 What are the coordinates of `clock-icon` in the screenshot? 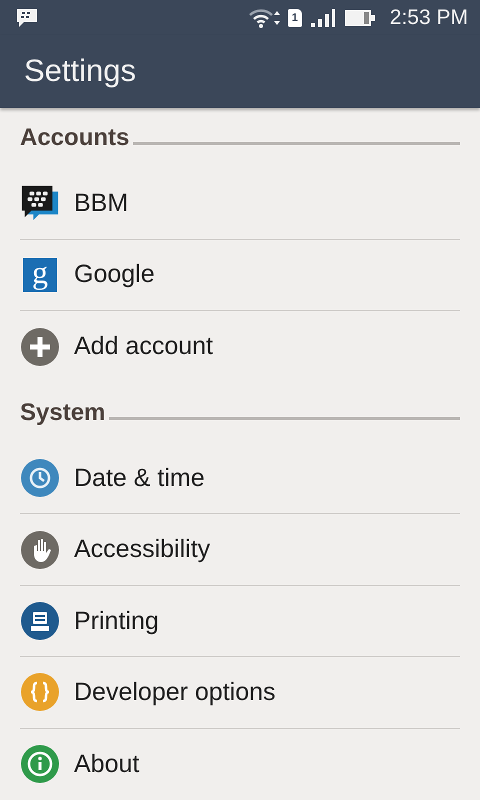 It's located at (40, 478).